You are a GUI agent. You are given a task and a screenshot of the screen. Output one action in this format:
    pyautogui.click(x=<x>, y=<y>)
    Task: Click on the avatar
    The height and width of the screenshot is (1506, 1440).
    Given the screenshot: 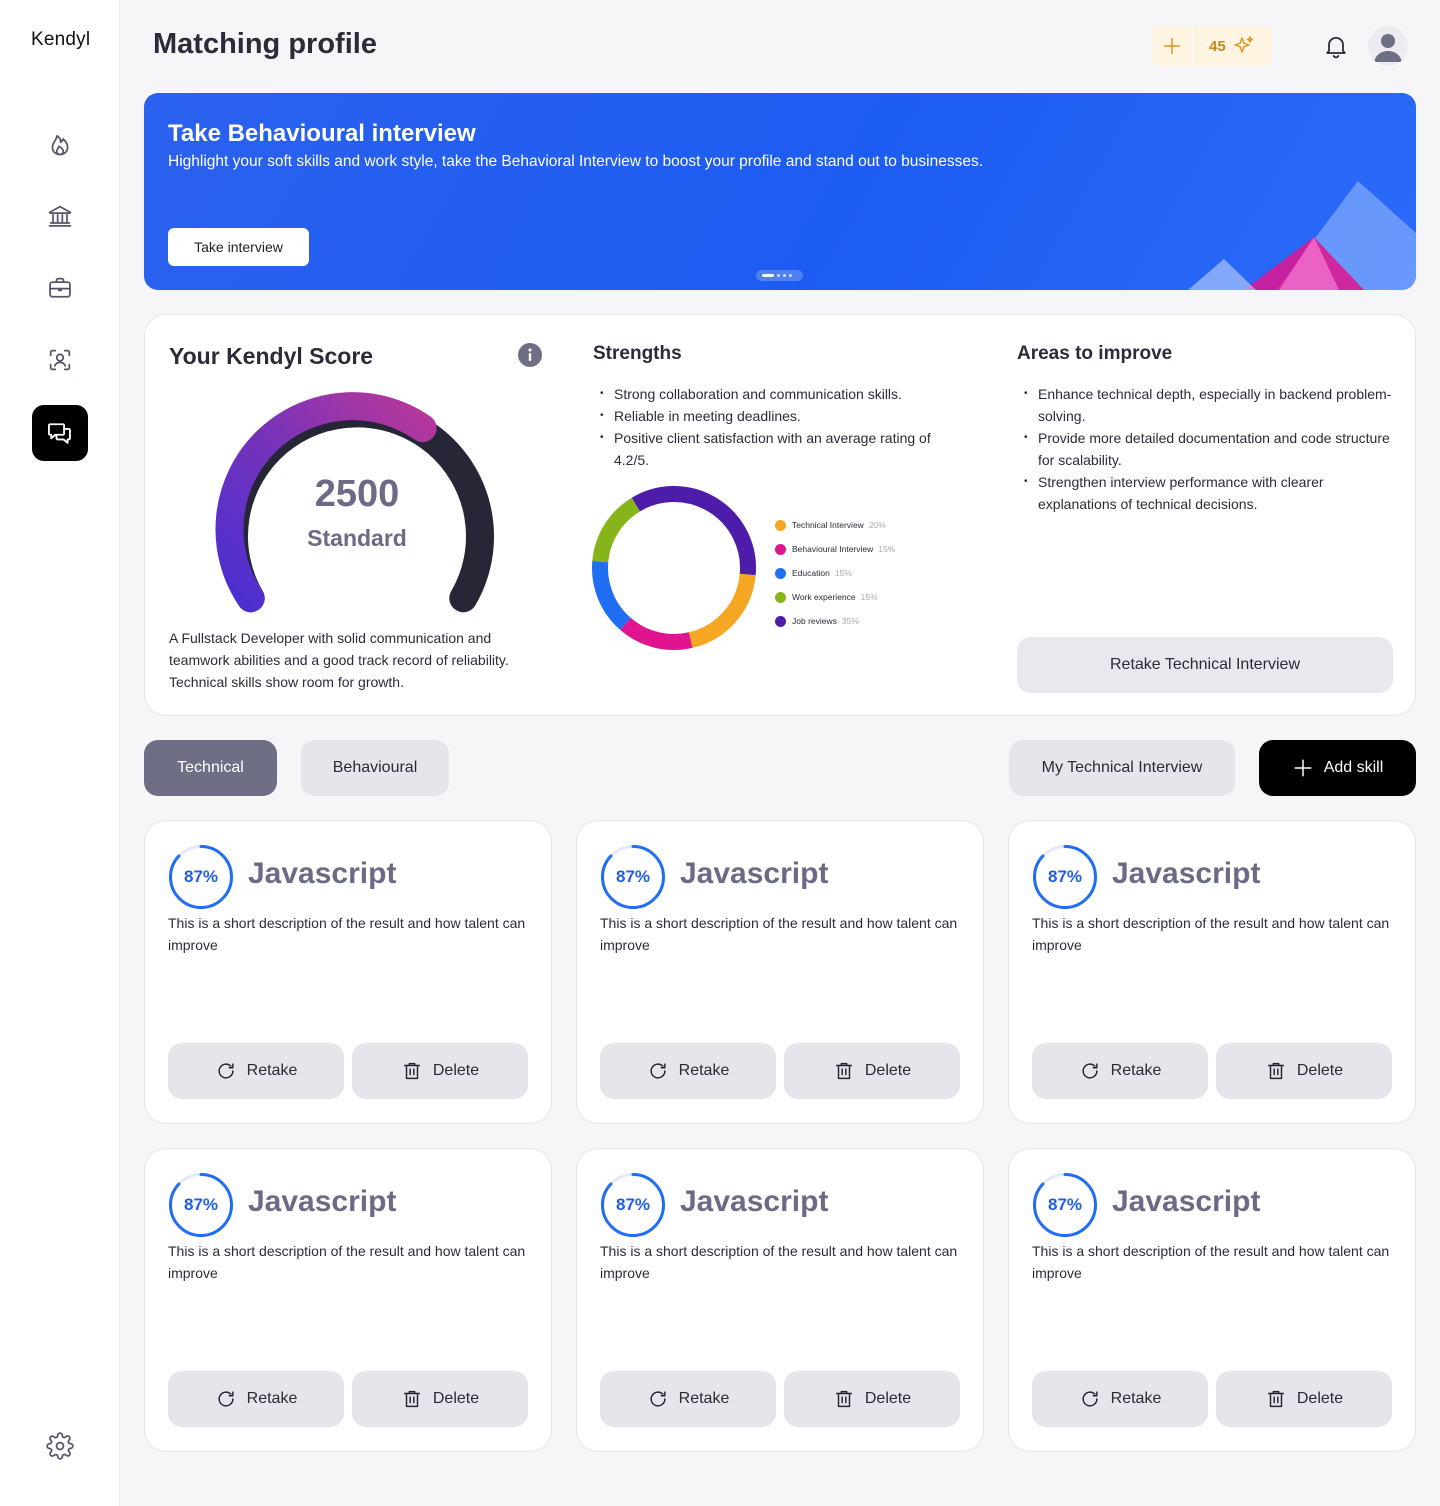 What is the action you would take?
    pyautogui.click(x=1388, y=46)
    